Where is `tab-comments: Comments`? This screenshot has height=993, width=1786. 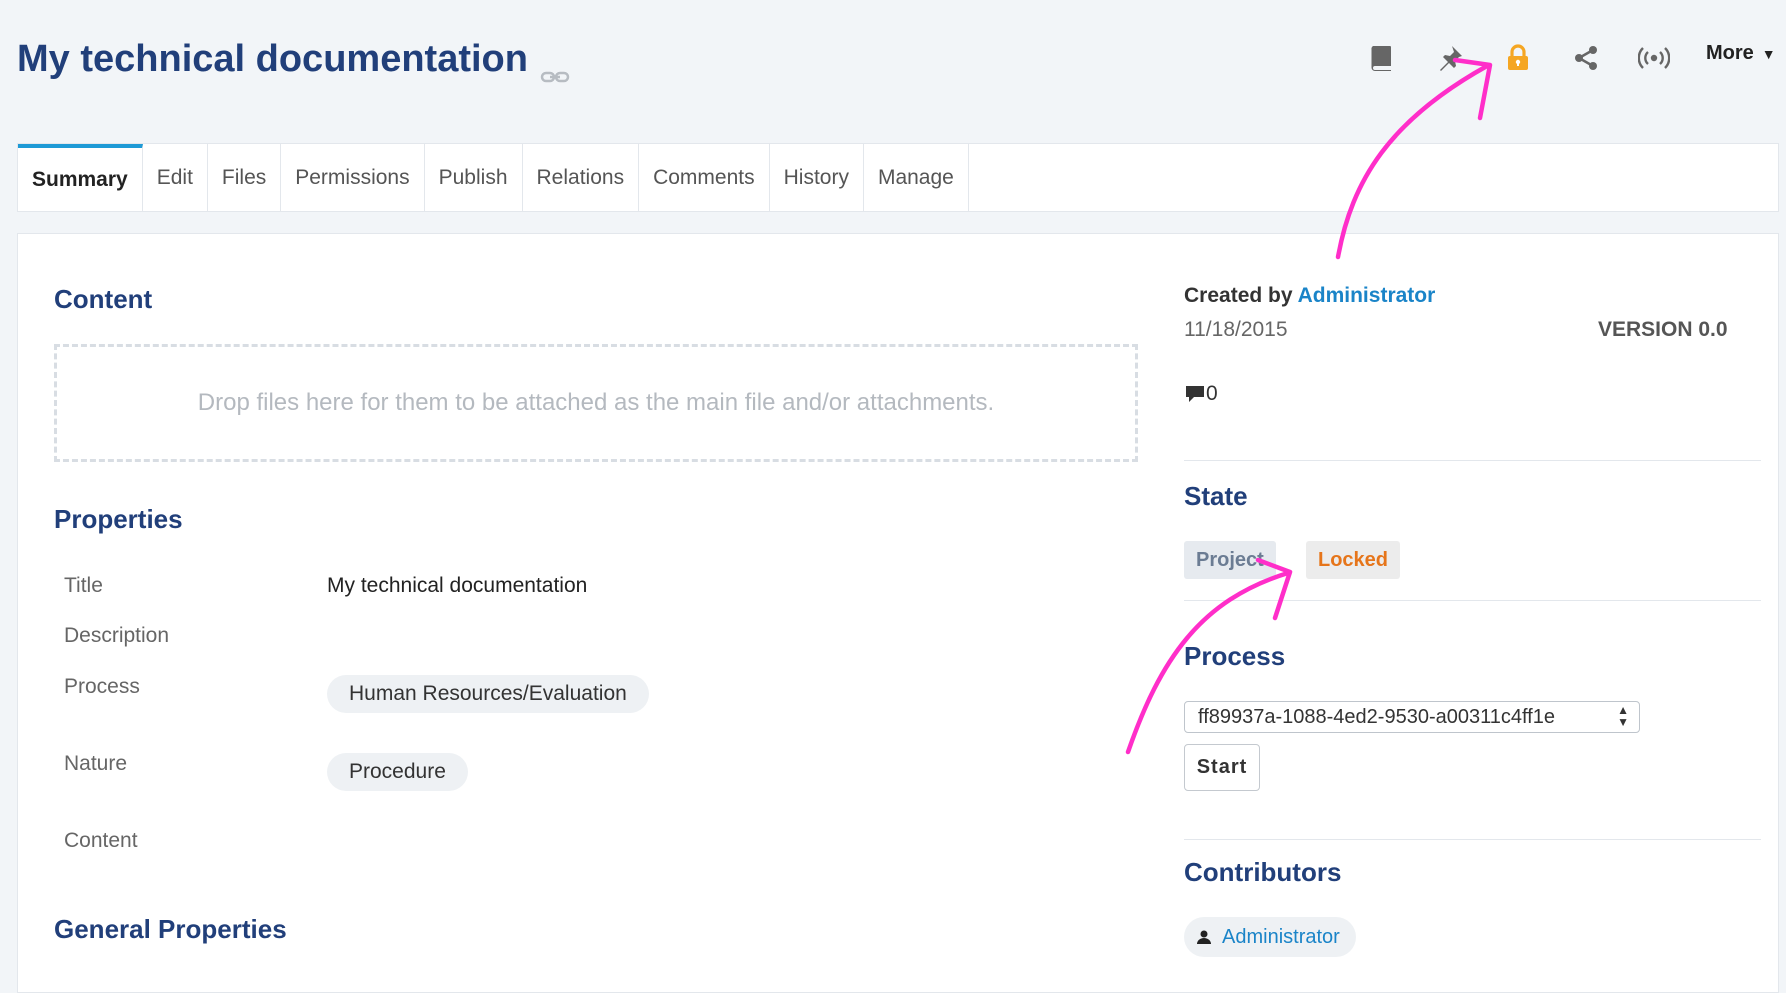
tab-comments: Comments is located at coordinates (704, 177).